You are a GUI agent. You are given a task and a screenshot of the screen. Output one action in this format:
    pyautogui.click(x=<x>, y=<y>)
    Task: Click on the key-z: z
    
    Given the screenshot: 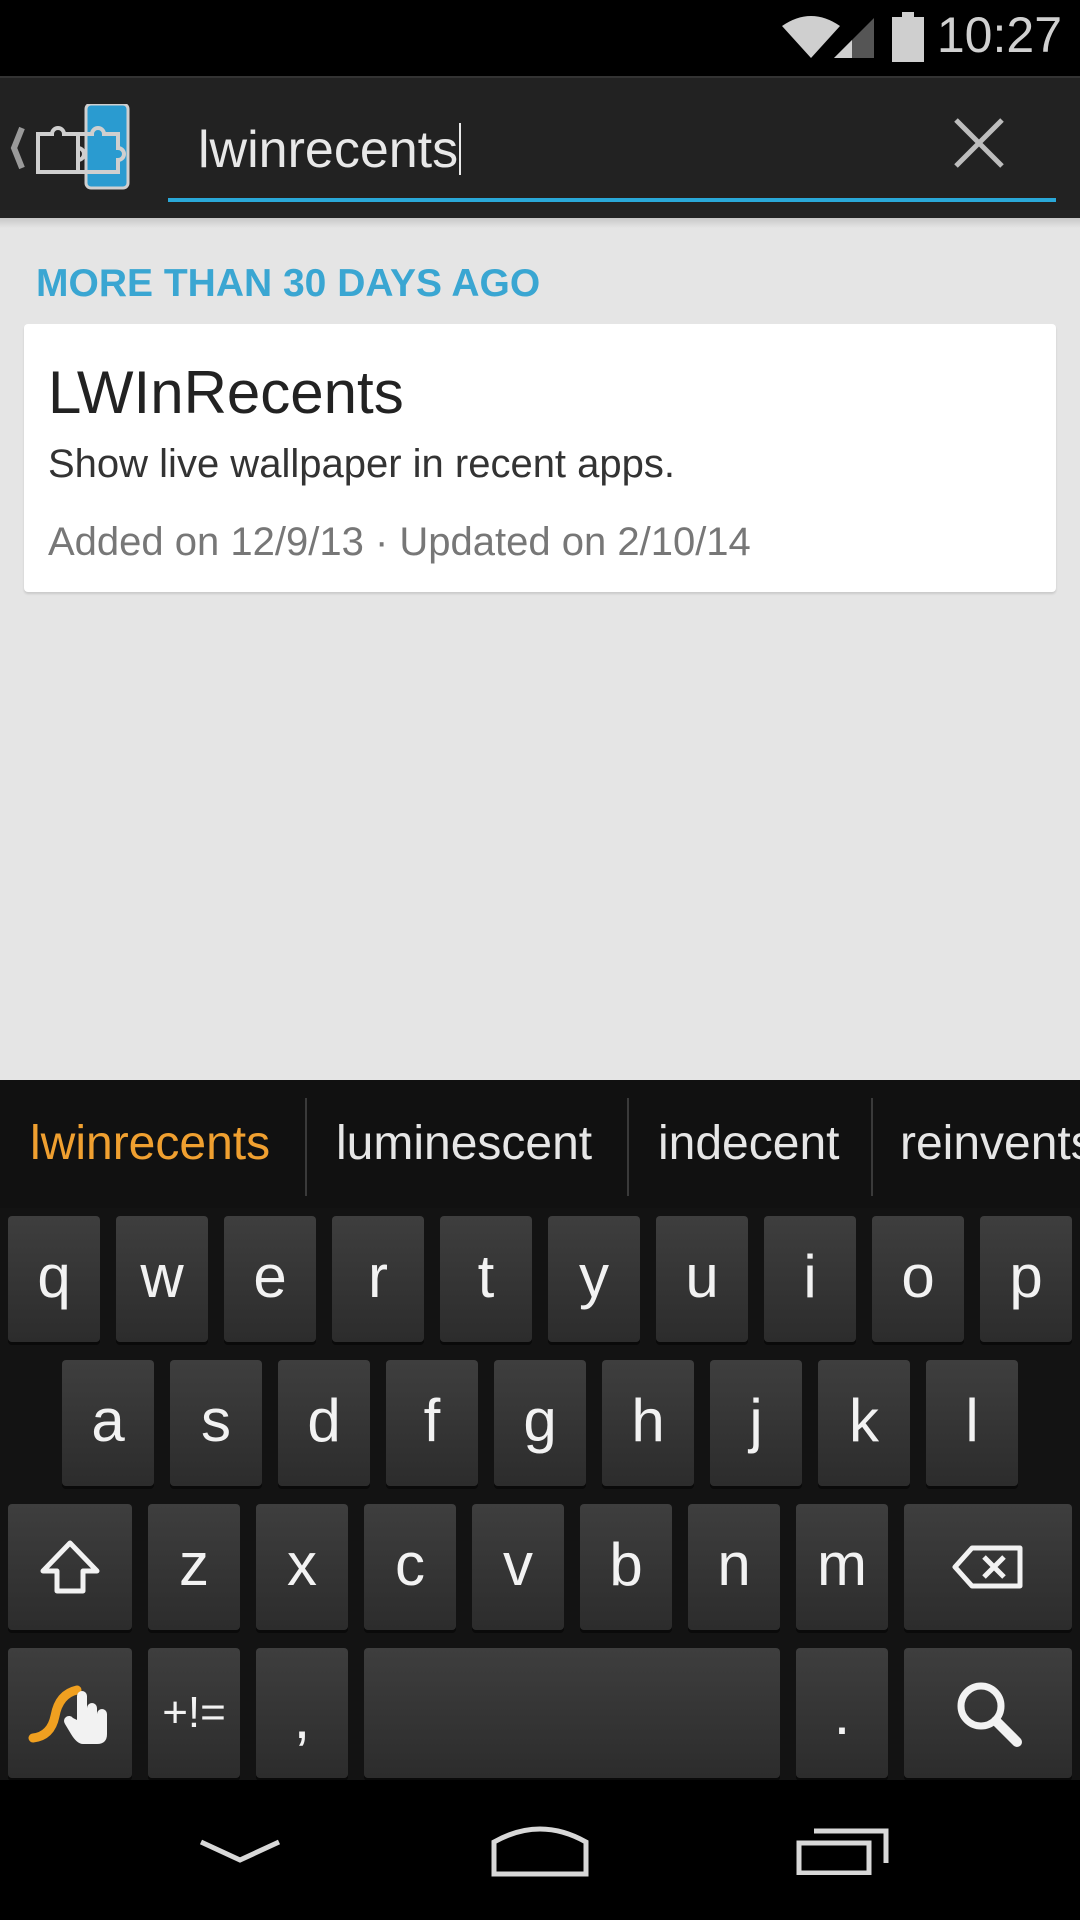 What is the action you would take?
    pyautogui.click(x=194, y=1567)
    